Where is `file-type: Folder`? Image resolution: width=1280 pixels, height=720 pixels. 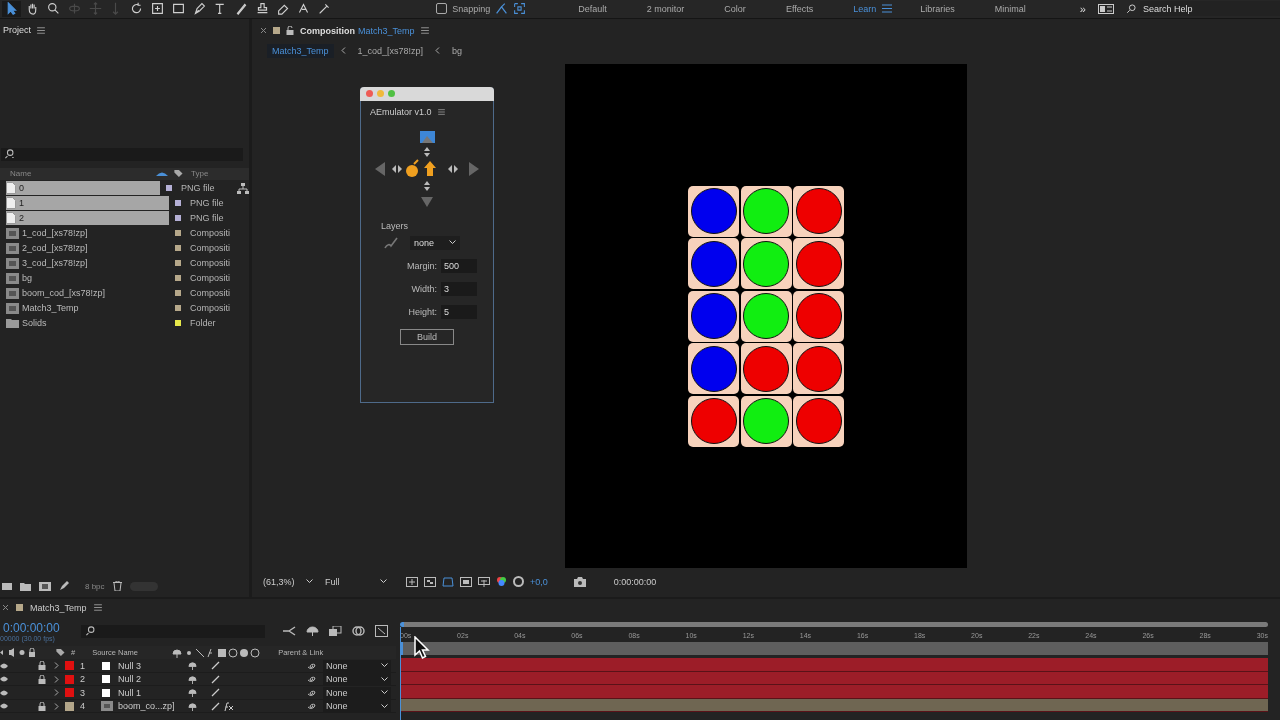
file-type: Folder is located at coordinates (203, 323).